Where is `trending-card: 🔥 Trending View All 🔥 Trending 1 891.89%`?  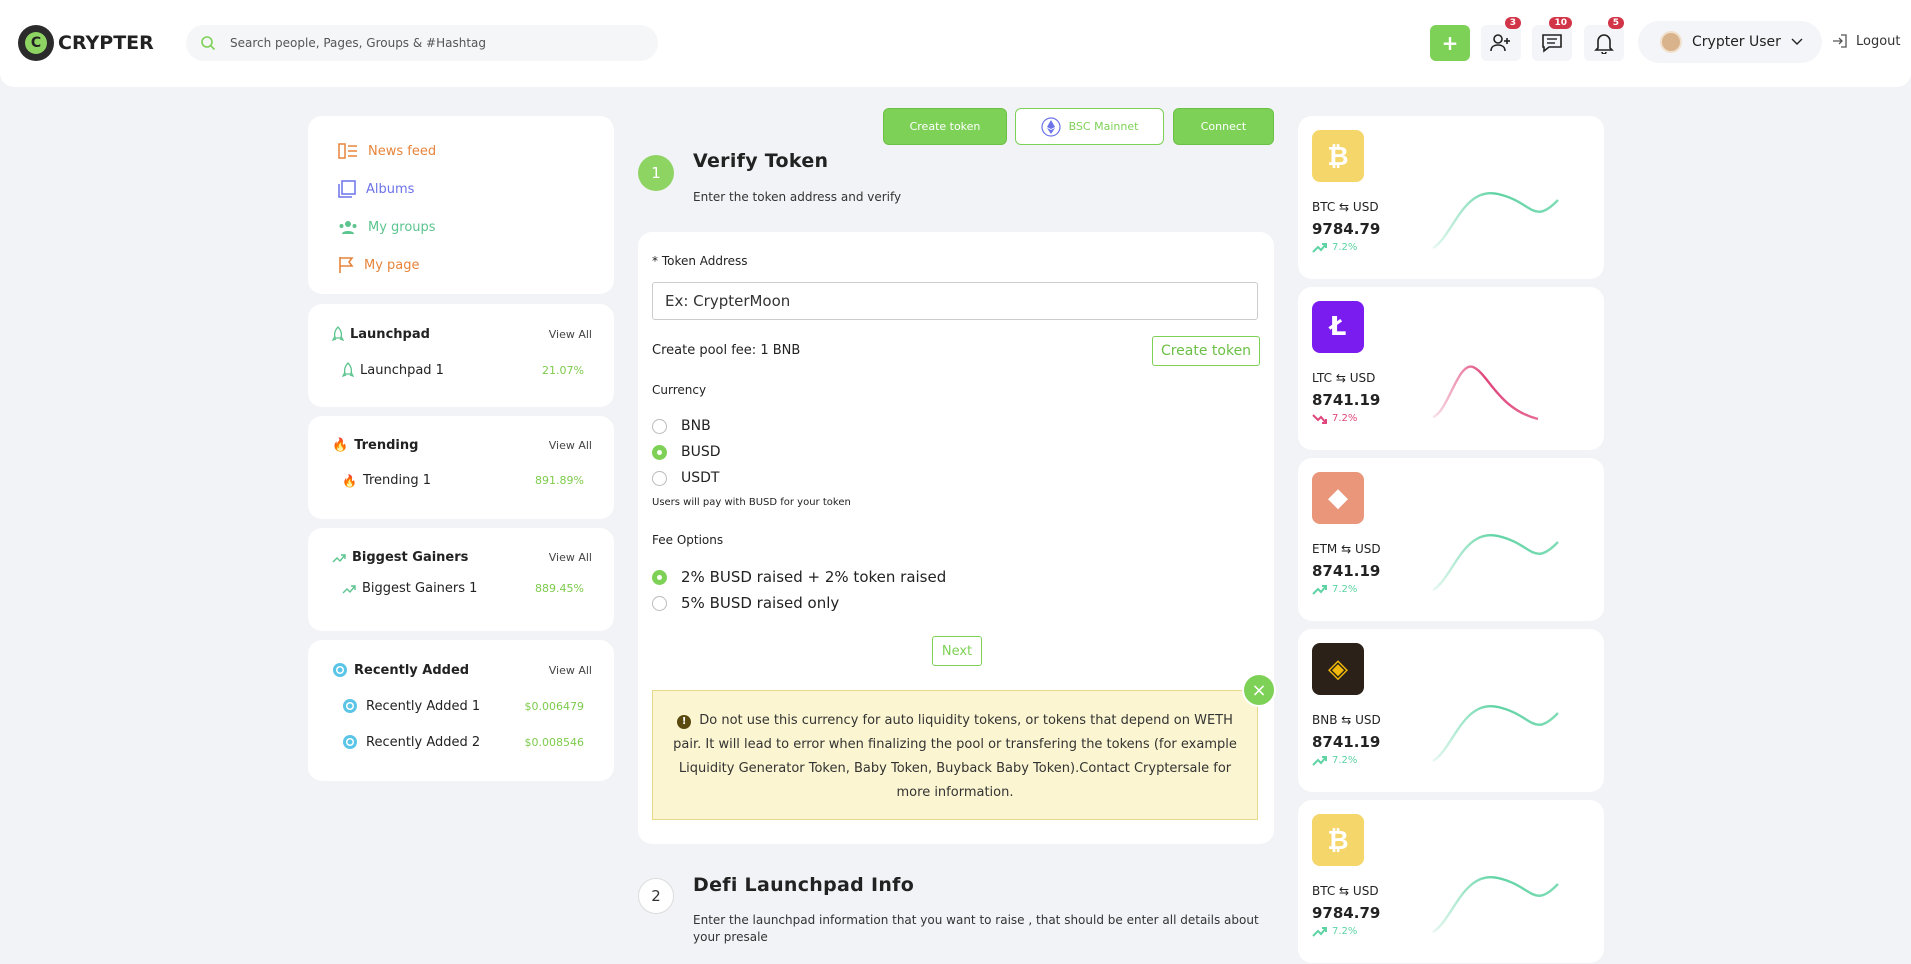 trending-card: 🔥 Trending View All 🔥 Trending 1 891.89% is located at coordinates (461, 467).